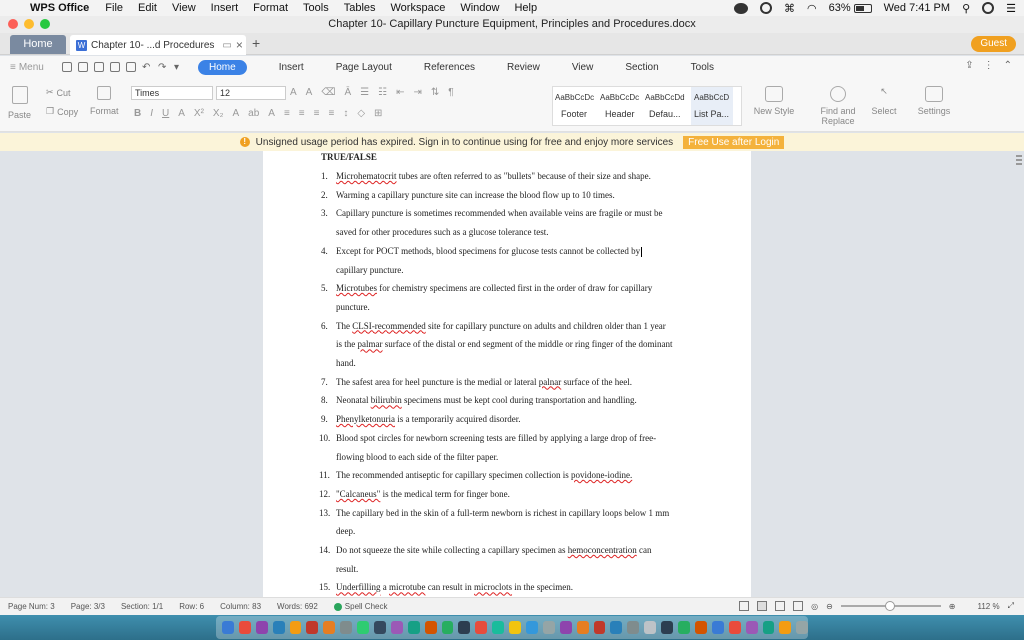 The height and width of the screenshot is (640, 1024). What do you see at coordinates (780, 606) in the screenshot?
I see `outline-view-icon` at bounding box center [780, 606].